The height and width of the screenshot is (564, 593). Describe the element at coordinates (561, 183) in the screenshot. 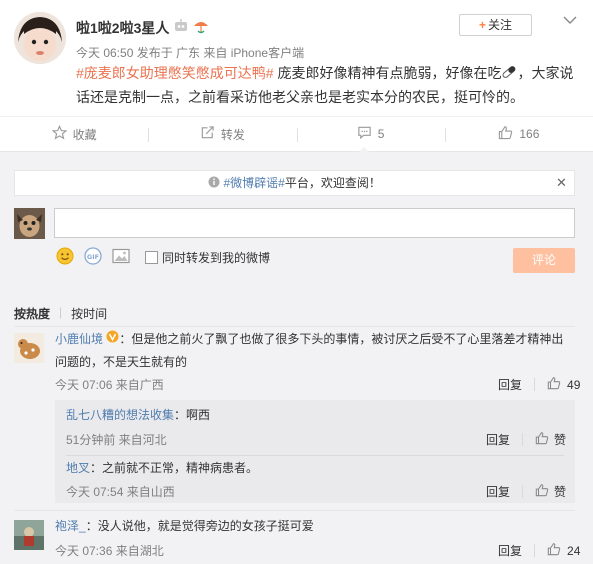

I see `close-icon: ✕` at that location.